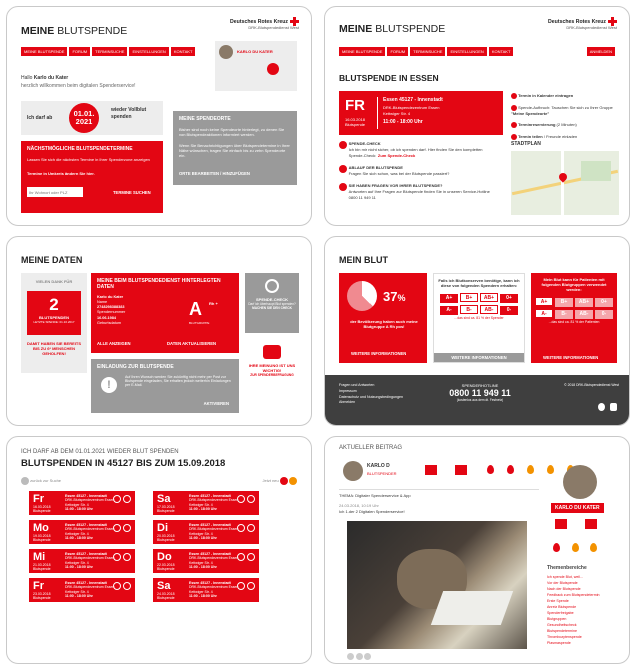 Image resolution: width=636 pixels, height=670 pixels. What do you see at coordinates (577, 508) in the screenshot?
I see `profile-name: KARLO DU KATER` at bounding box center [577, 508].